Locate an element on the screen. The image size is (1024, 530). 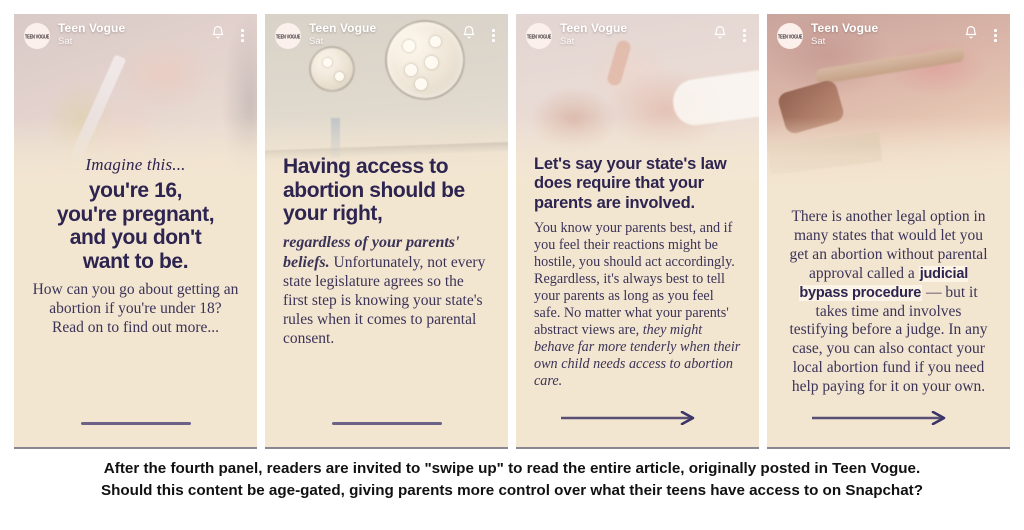
snap-header-1: TEEN VOGUE Teen Vogue Sat is located at coordinates (135, 36).